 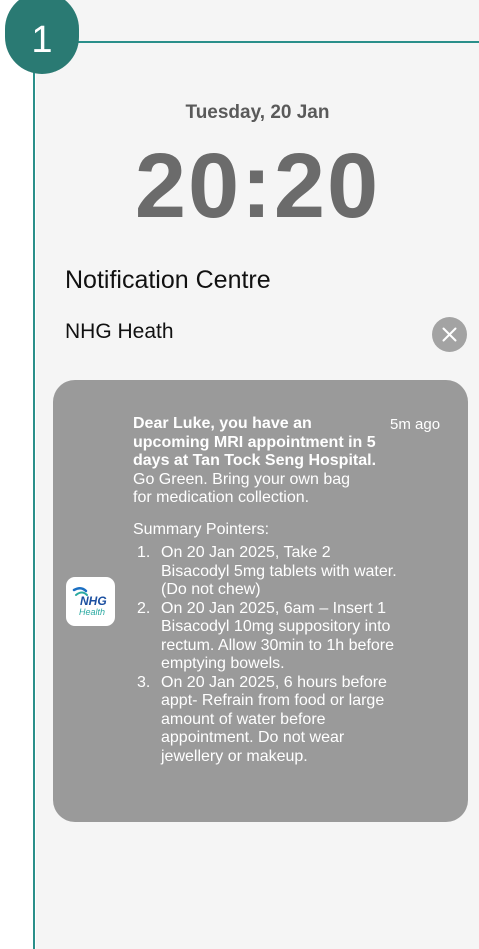 What do you see at coordinates (254, 442) in the screenshot?
I see `headline-line: upcoming MRI appointment in 5` at bounding box center [254, 442].